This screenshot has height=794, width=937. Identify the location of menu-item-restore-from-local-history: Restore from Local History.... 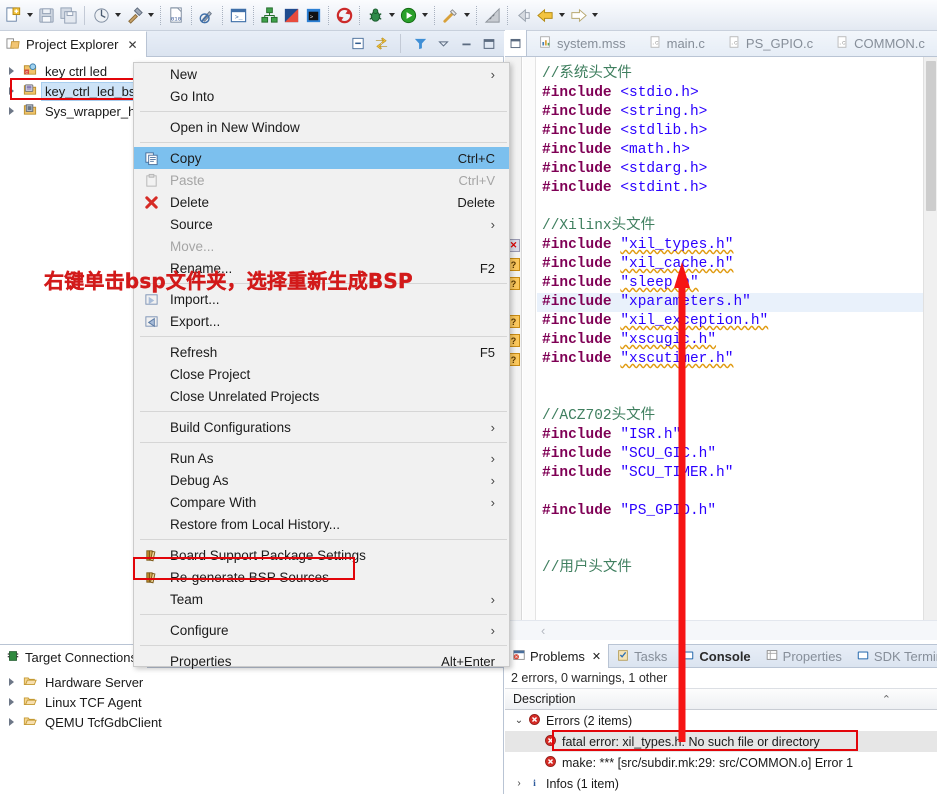
(321, 524).